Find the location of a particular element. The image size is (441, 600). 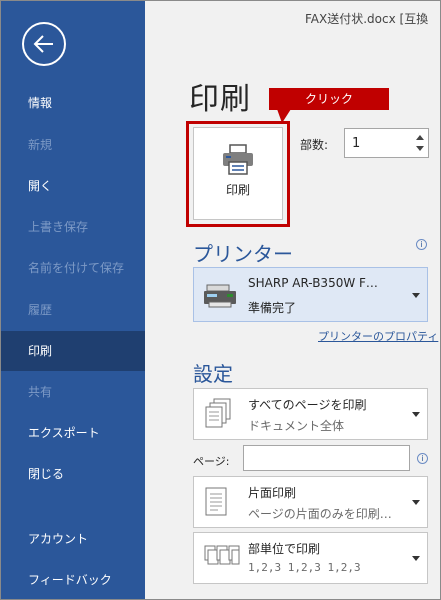

settings-heading: 設定 is located at coordinates (213, 374).